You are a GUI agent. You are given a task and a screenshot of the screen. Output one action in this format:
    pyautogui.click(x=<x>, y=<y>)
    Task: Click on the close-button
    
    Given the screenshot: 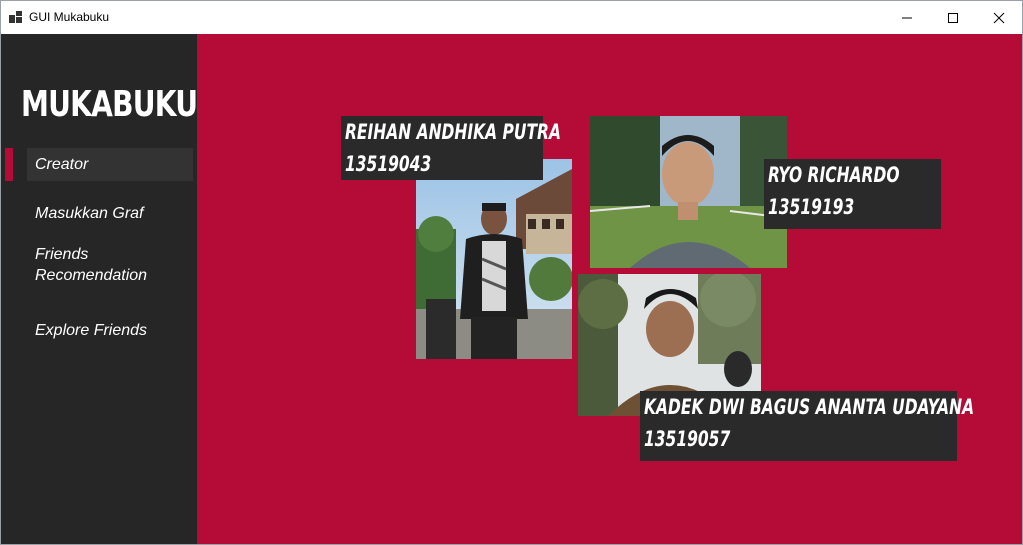 What is the action you would take?
    pyautogui.click(x=999, y=17)
    